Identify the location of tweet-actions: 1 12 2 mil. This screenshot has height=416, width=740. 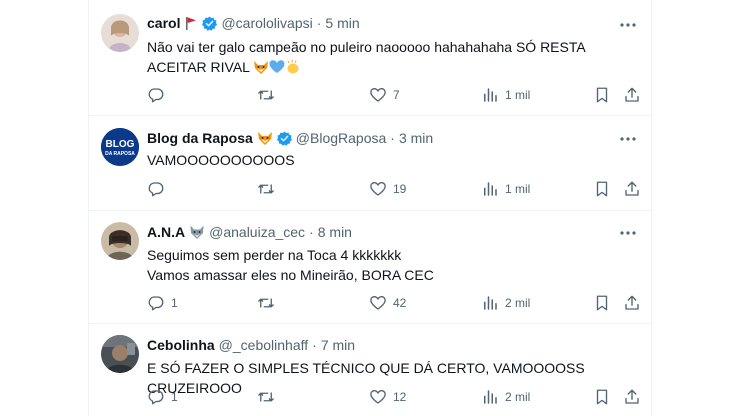
(394, 397).